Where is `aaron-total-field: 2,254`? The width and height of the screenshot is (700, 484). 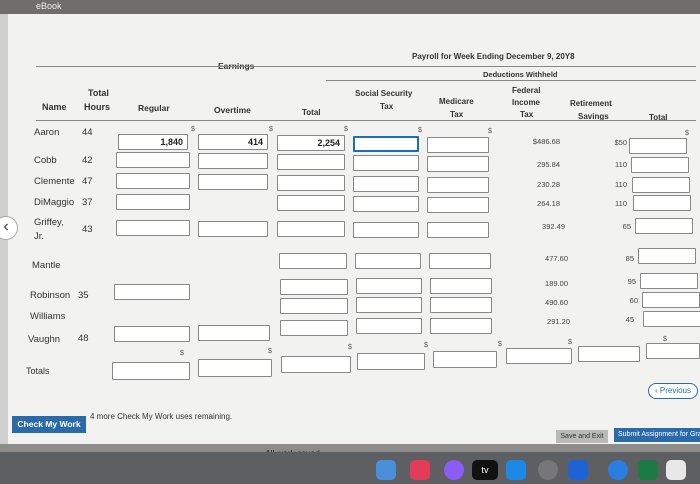
aaron-total-field: 2,254 is located at coordinates (311, 143).